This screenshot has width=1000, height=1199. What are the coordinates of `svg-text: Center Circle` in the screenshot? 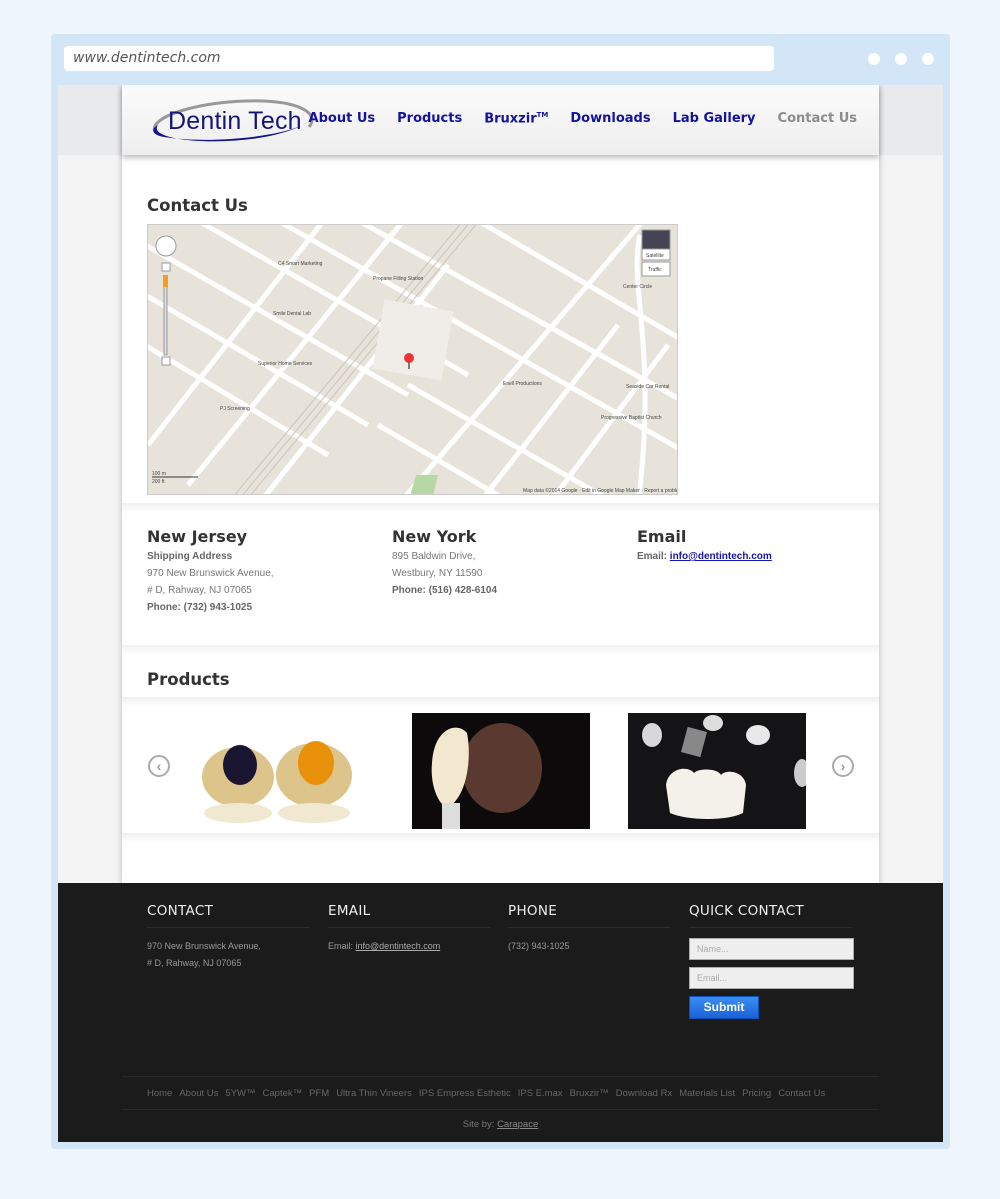 It's located at (637, 287).